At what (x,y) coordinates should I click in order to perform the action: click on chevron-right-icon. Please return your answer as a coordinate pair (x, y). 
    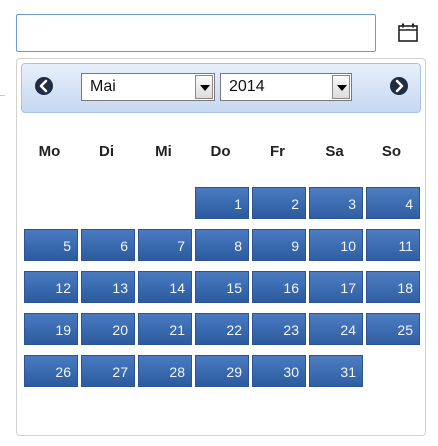
    Looking at the image, I should click on (399, 86).